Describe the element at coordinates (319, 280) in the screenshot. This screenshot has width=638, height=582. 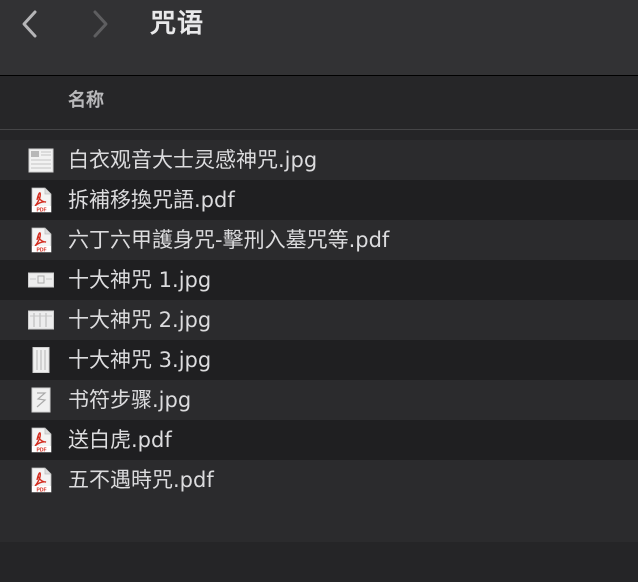
I see `file-row: 十大神咒 1.jpg` at that location.